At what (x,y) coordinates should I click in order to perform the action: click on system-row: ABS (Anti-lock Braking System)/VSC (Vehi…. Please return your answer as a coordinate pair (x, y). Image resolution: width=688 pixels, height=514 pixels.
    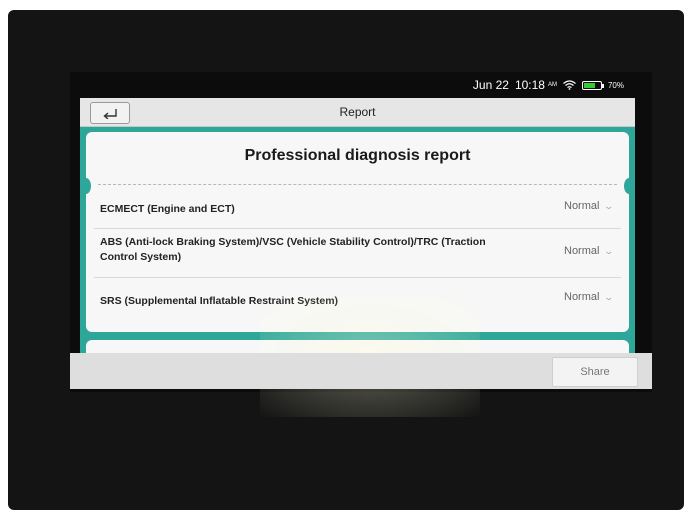
    Looking at the image, I should click on (357, 253).